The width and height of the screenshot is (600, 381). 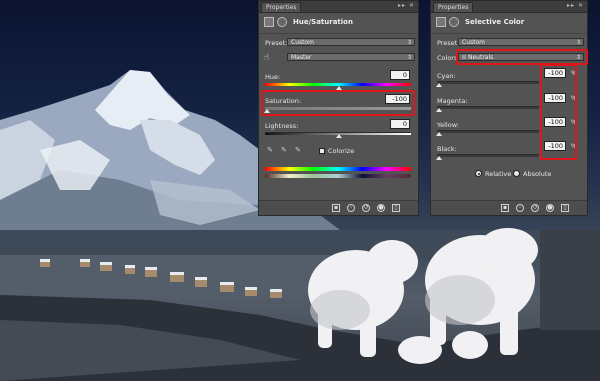 What do you see at coordinates (339, 136) in the screenshot?
I see `lightness-slider-thumb` at bounding box center [339, 136].